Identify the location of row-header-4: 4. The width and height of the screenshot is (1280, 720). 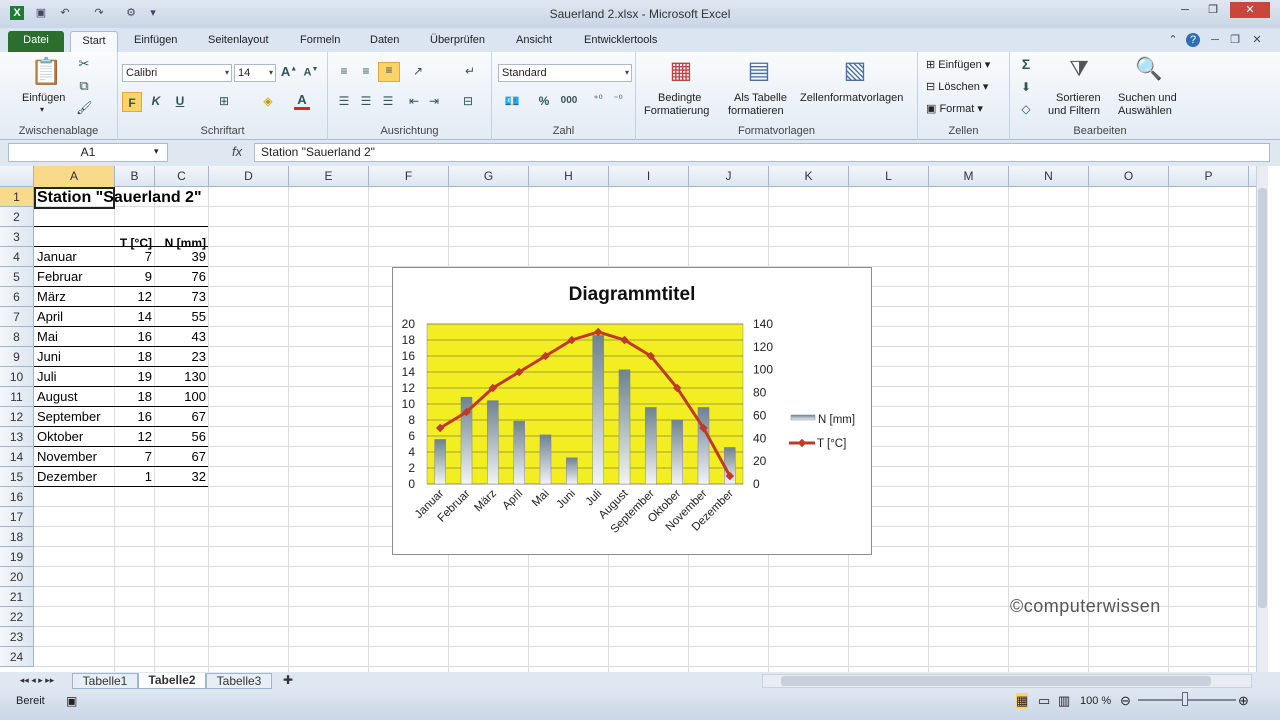
(17, 257).